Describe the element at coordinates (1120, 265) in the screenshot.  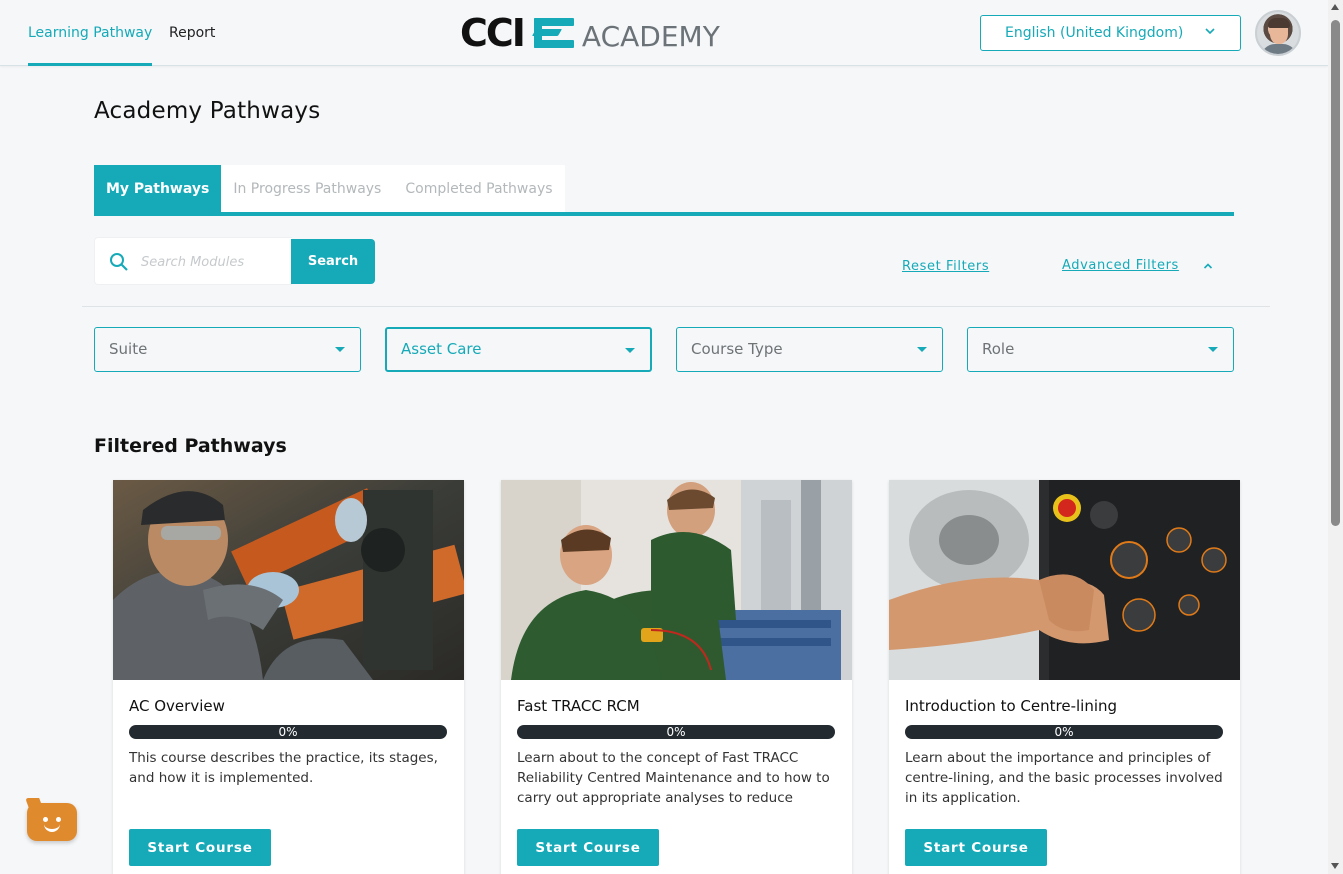
I see `advanced-filters-link: Advanced Filters` at that location.